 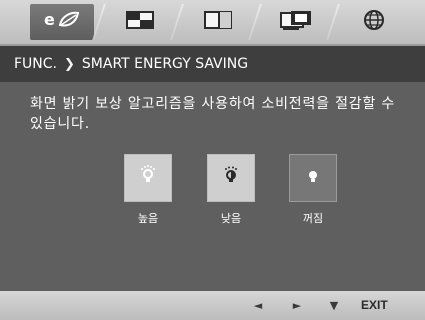 I want to click on screen-split-icon, so click(x=218, y=22).